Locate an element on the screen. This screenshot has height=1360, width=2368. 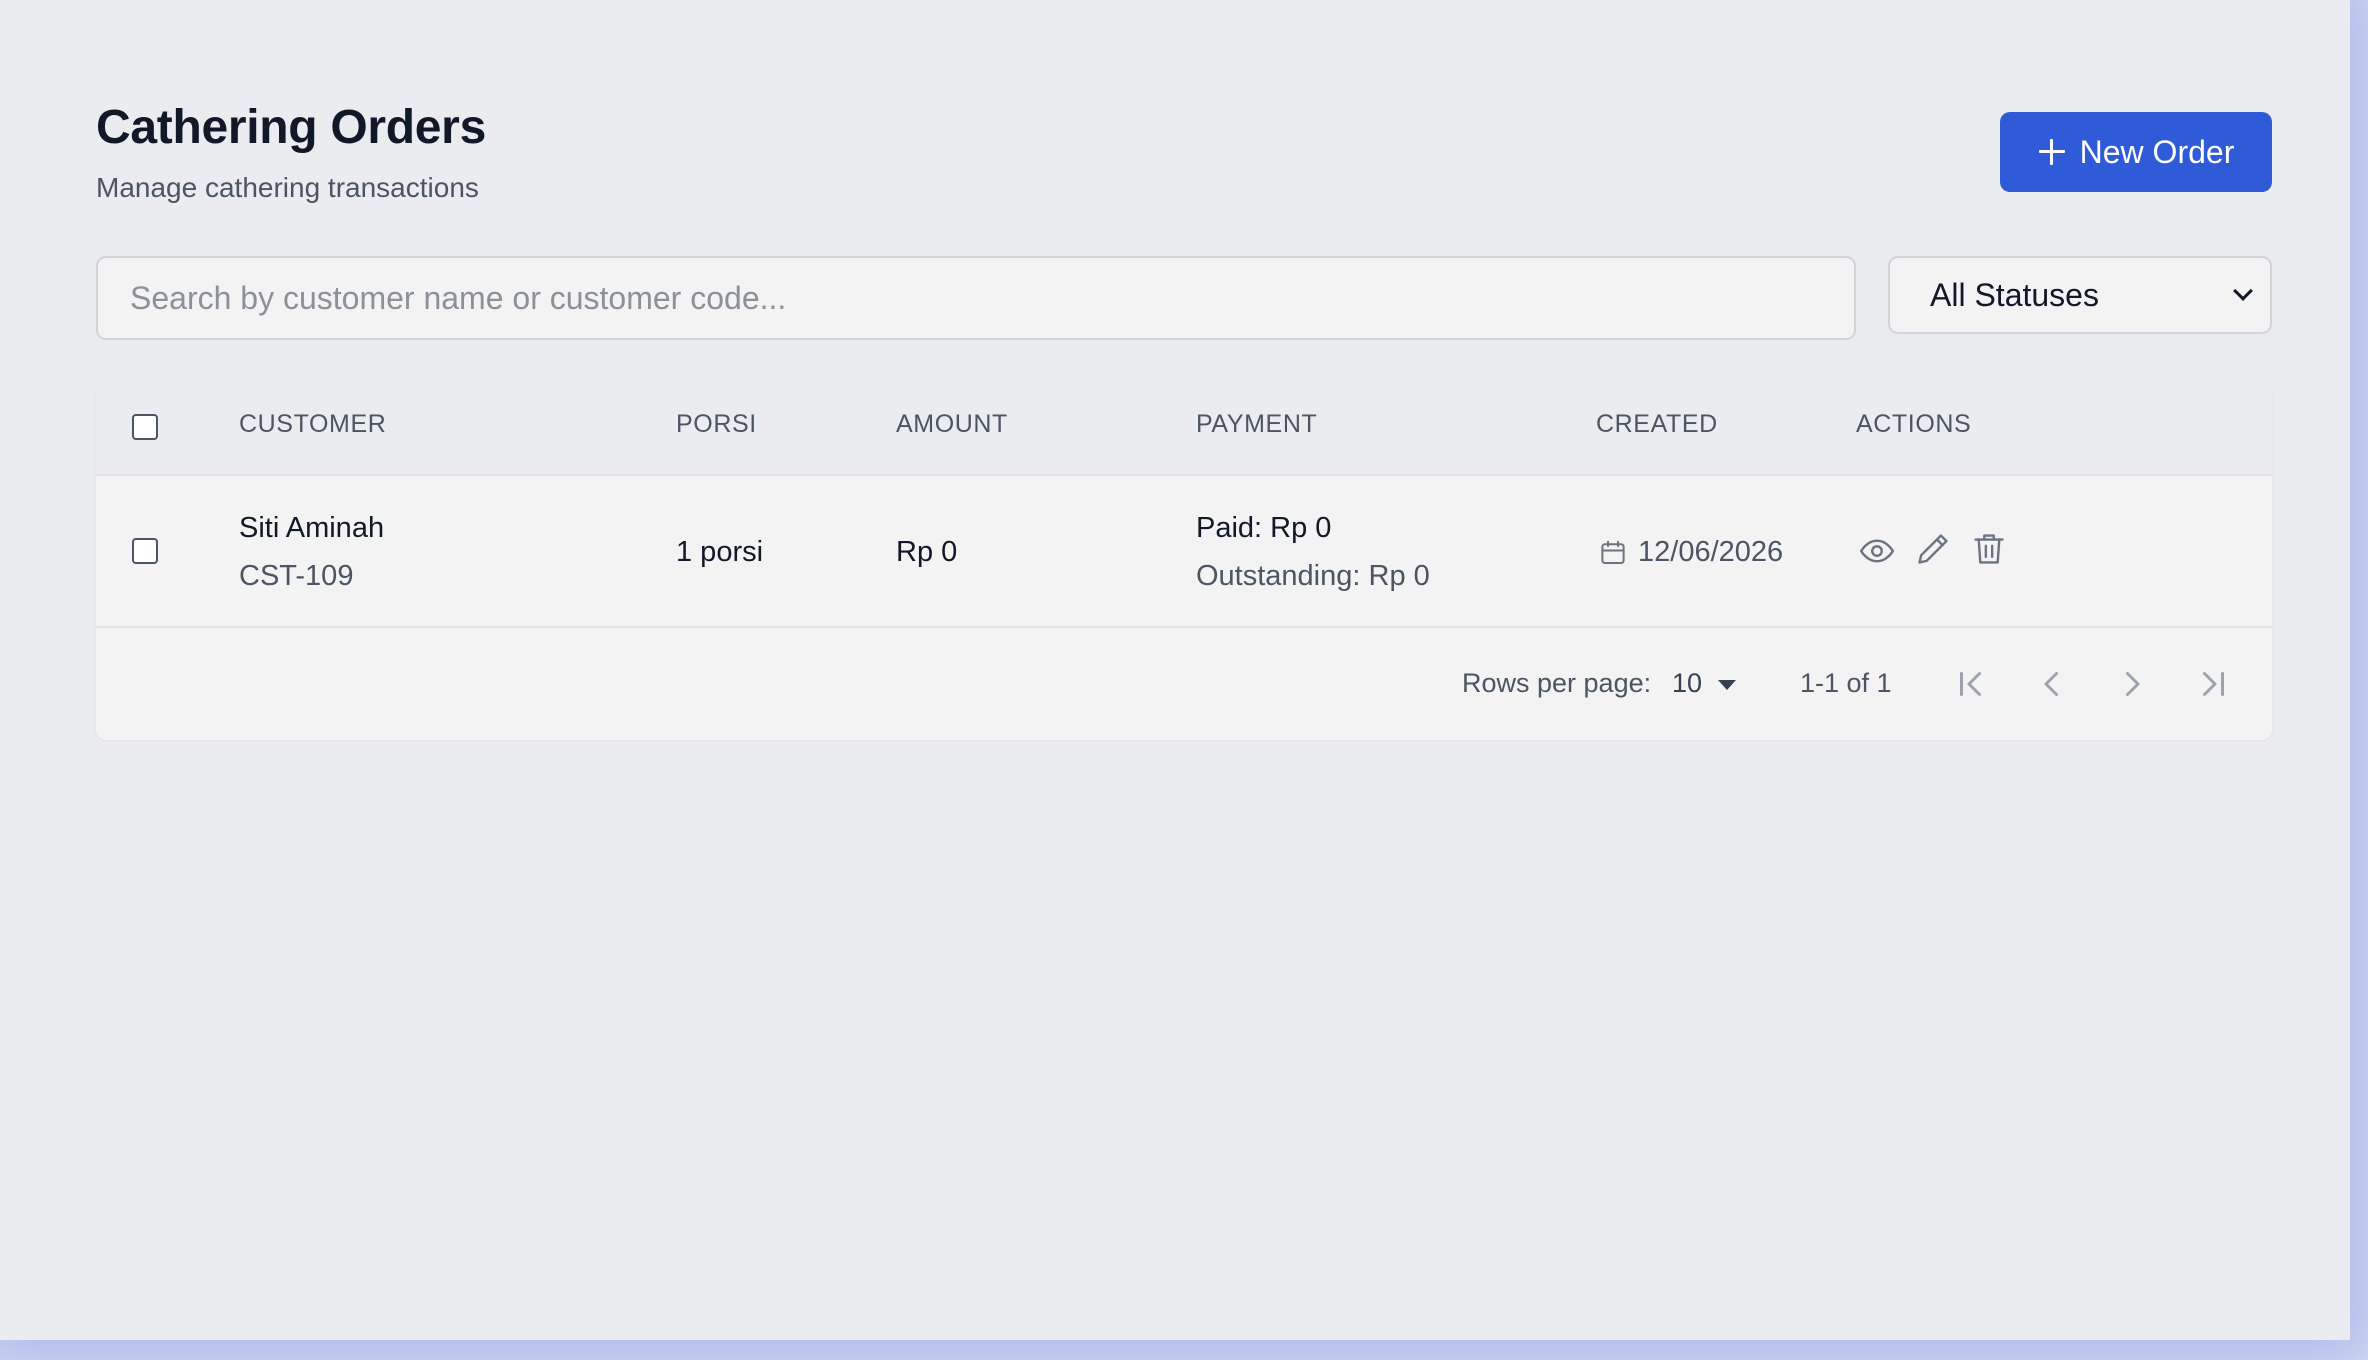
search-input is located at coordinates (976, 298).